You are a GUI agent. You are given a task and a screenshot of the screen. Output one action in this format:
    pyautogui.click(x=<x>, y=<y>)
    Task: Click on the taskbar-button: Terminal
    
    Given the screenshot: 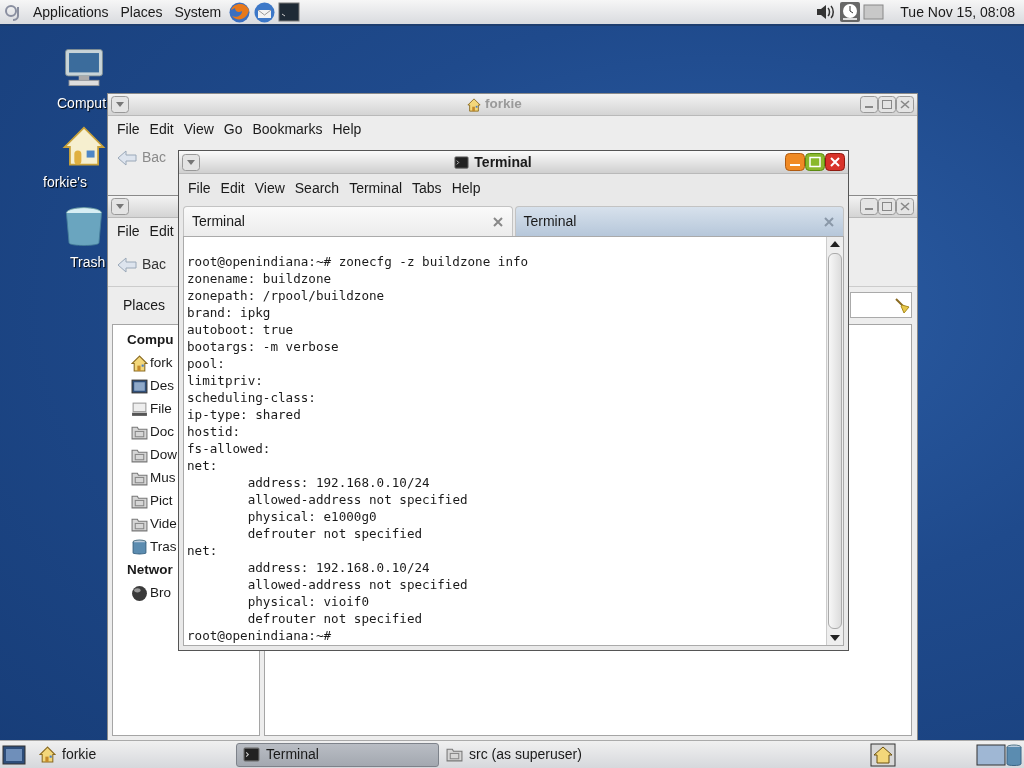 What is the action you would take?
    pyautogui.click(x=337, y=754)
    